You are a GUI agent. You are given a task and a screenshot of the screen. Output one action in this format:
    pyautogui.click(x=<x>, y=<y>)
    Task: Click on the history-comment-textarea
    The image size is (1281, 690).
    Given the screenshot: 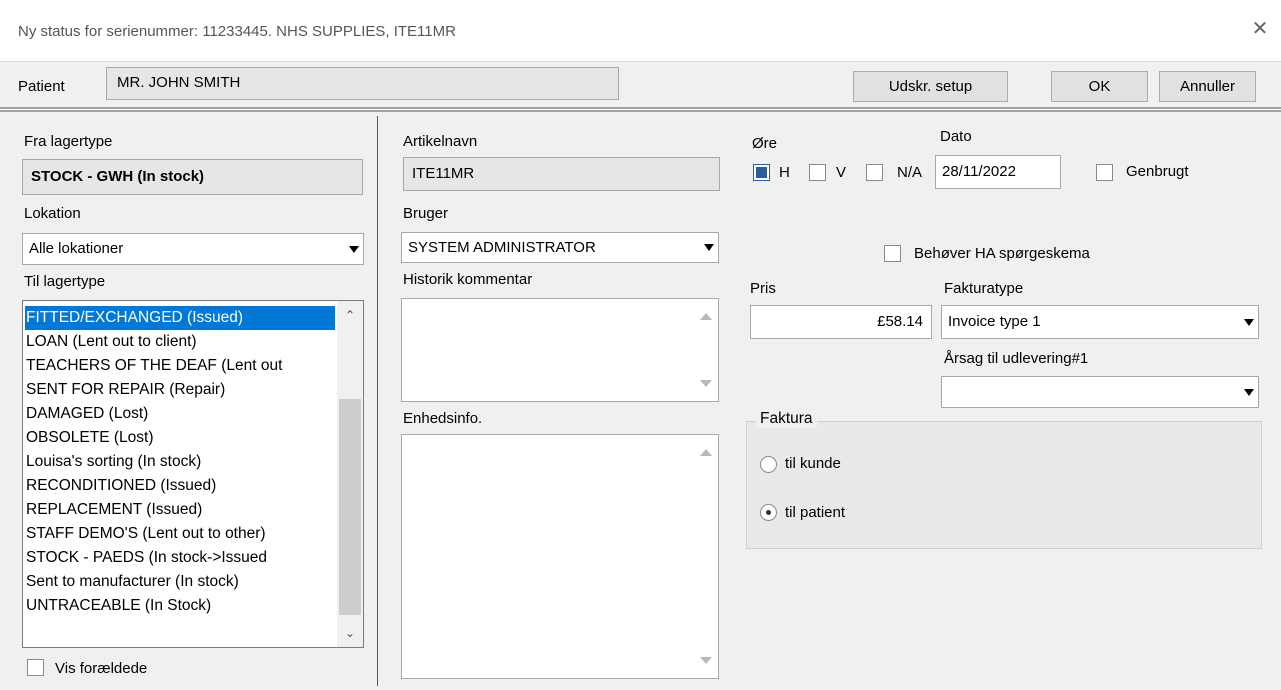 What is the action you would take?
    pyautogui.click(x=560, y=350)
    